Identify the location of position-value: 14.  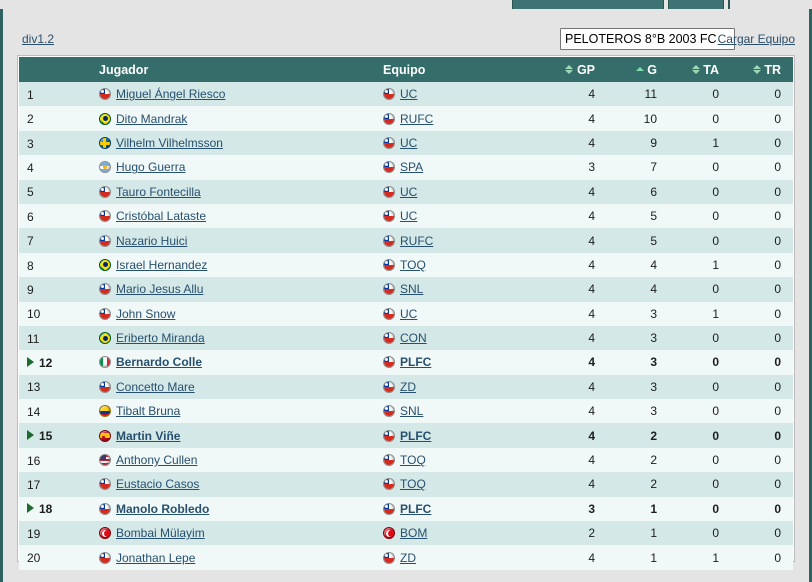
(34, 411).